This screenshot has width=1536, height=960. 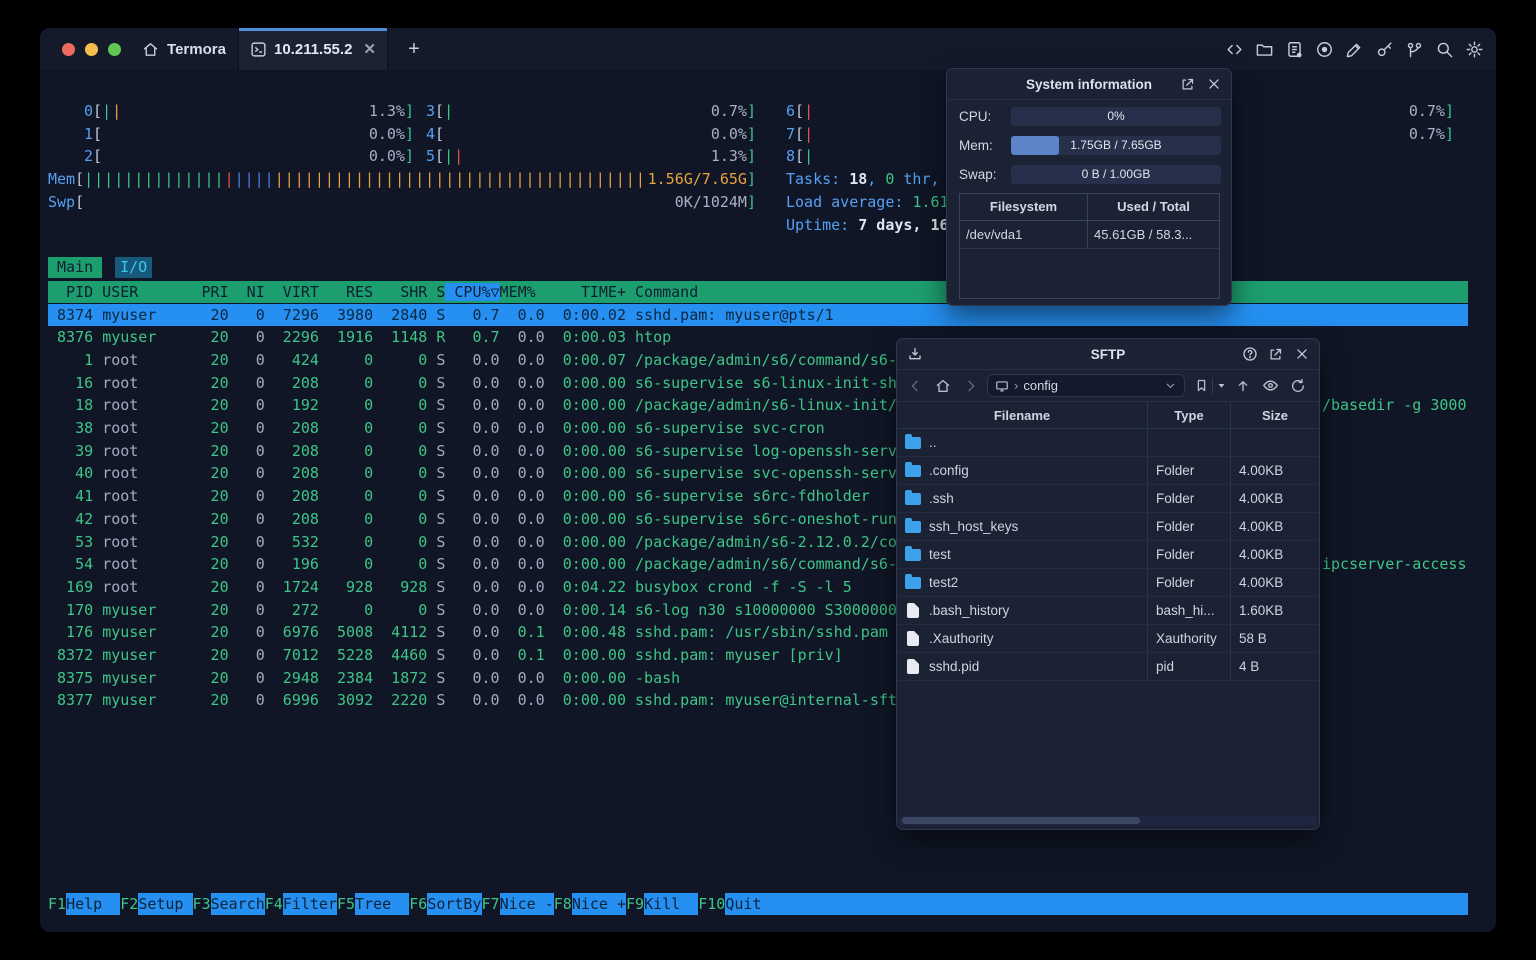 What do you see at coordinates (454, 904) in the screenshot?
I see `fkey-action-sortby: SortBy` at bounding box center [454, 904].